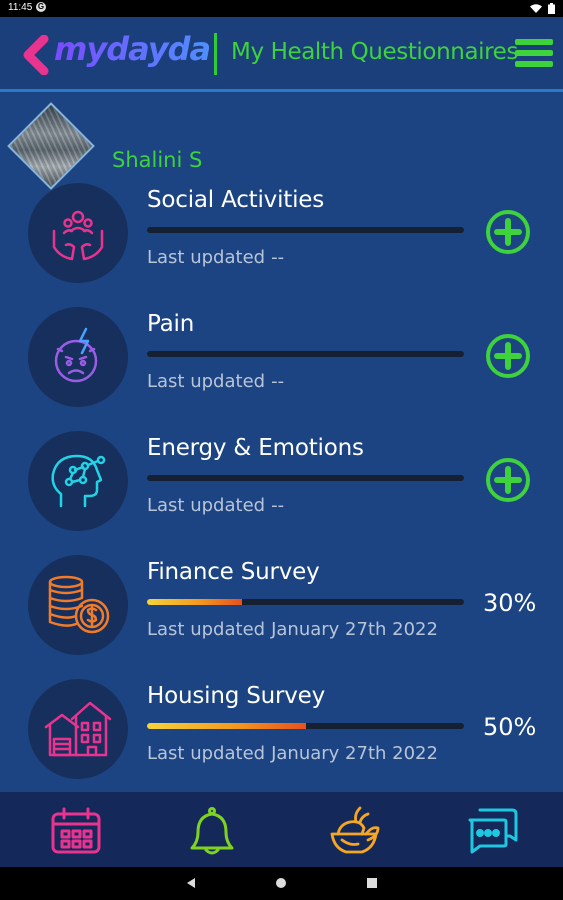 This screenshot has width=563, height=900. What do you see at coordinates (78, 233) in the screenshot?
I see `social-activities-icon` at bounding box center [78, 233].